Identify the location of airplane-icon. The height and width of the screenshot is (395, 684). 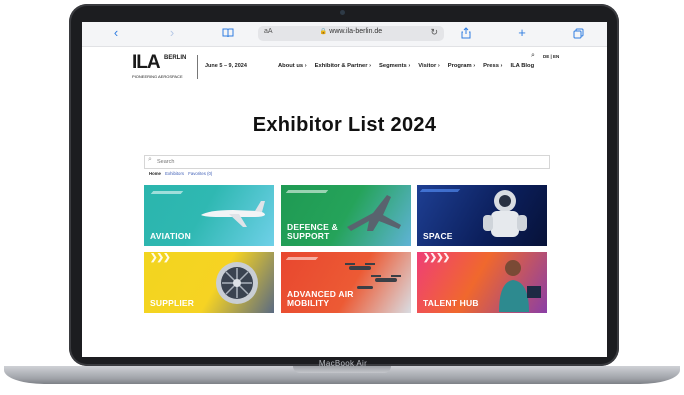
(233, 214).